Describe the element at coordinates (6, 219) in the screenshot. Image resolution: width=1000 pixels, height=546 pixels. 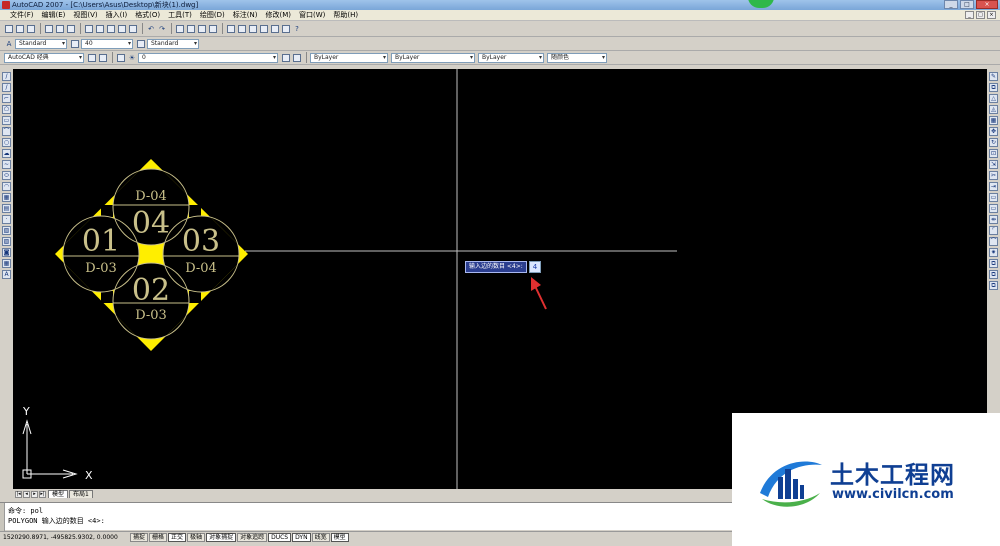
I see `point-icon: ·` at that location.